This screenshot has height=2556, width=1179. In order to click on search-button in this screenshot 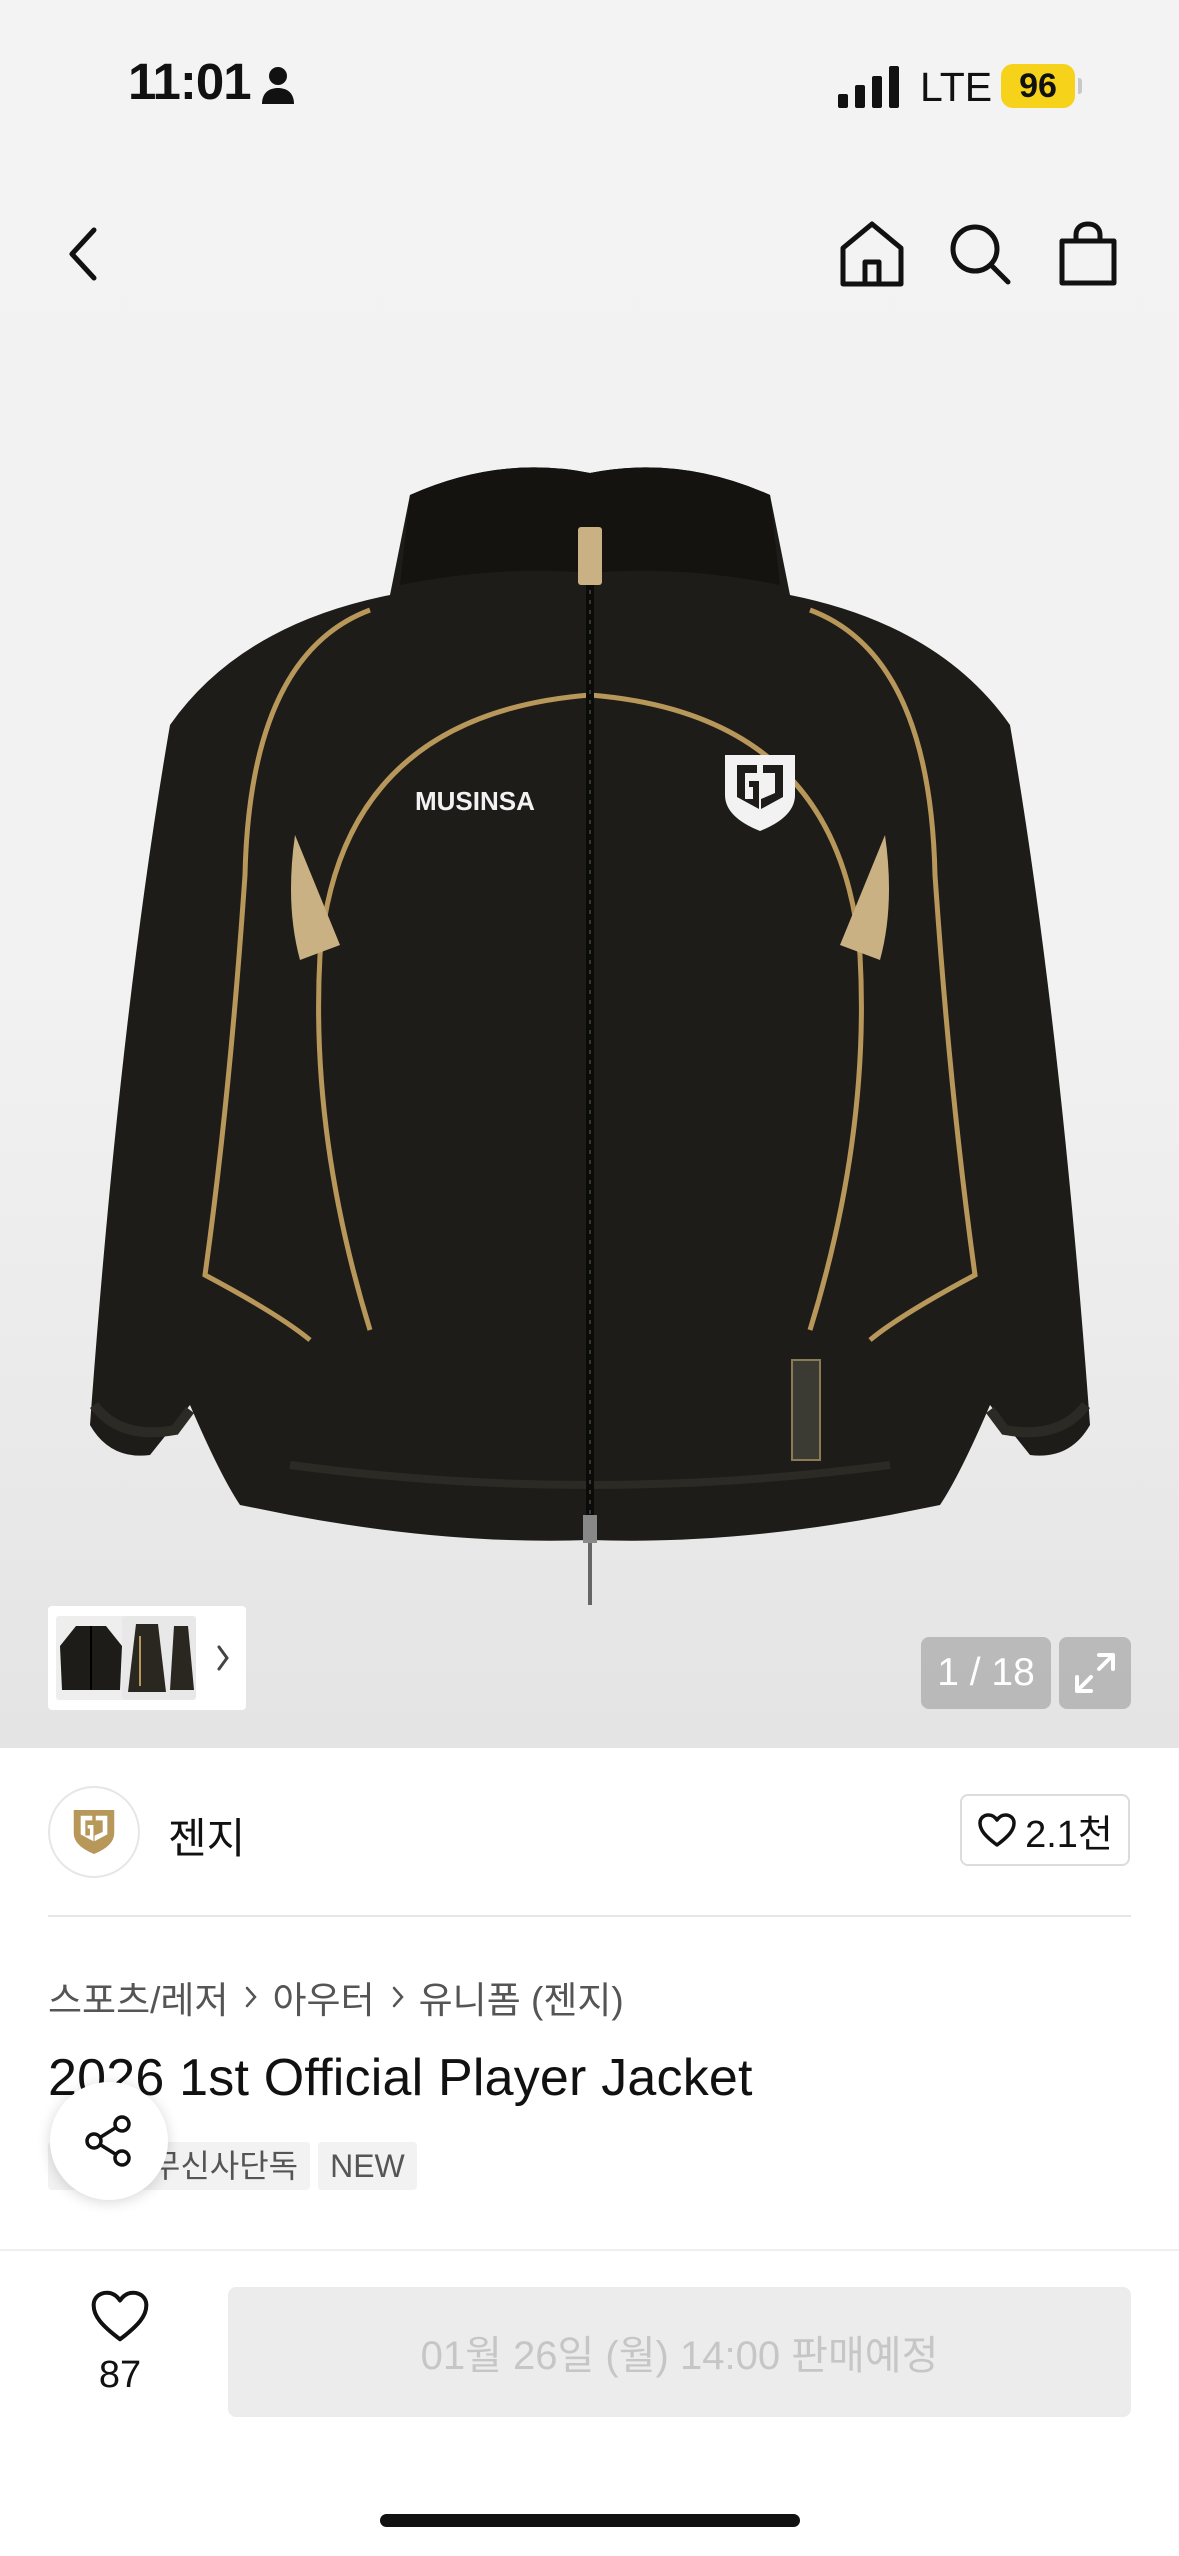, I will do `click(980, 254)`.